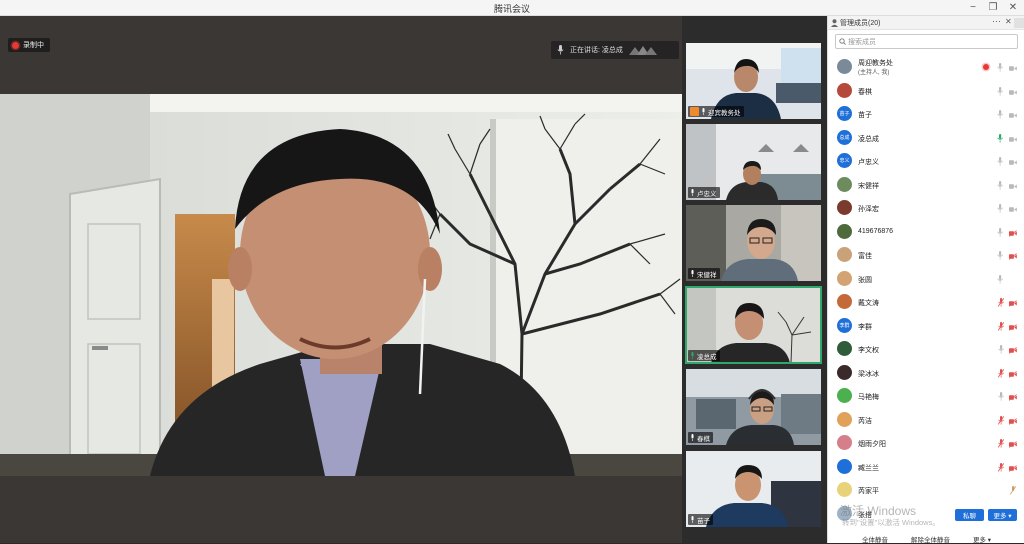  I want to click on member-row: 春棋, so click(926, 92).